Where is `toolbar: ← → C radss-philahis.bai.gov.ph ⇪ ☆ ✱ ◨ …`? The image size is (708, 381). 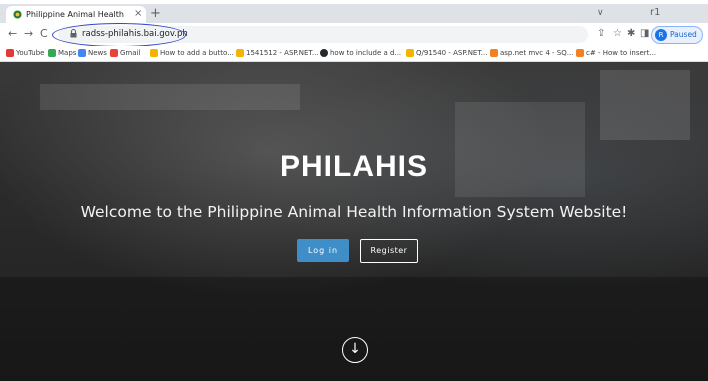 toolbar: ← → C radss-philahis.bai.gov.ph ⇪ ☆ ✱ ◨ … is located at coordinates (354, 35).